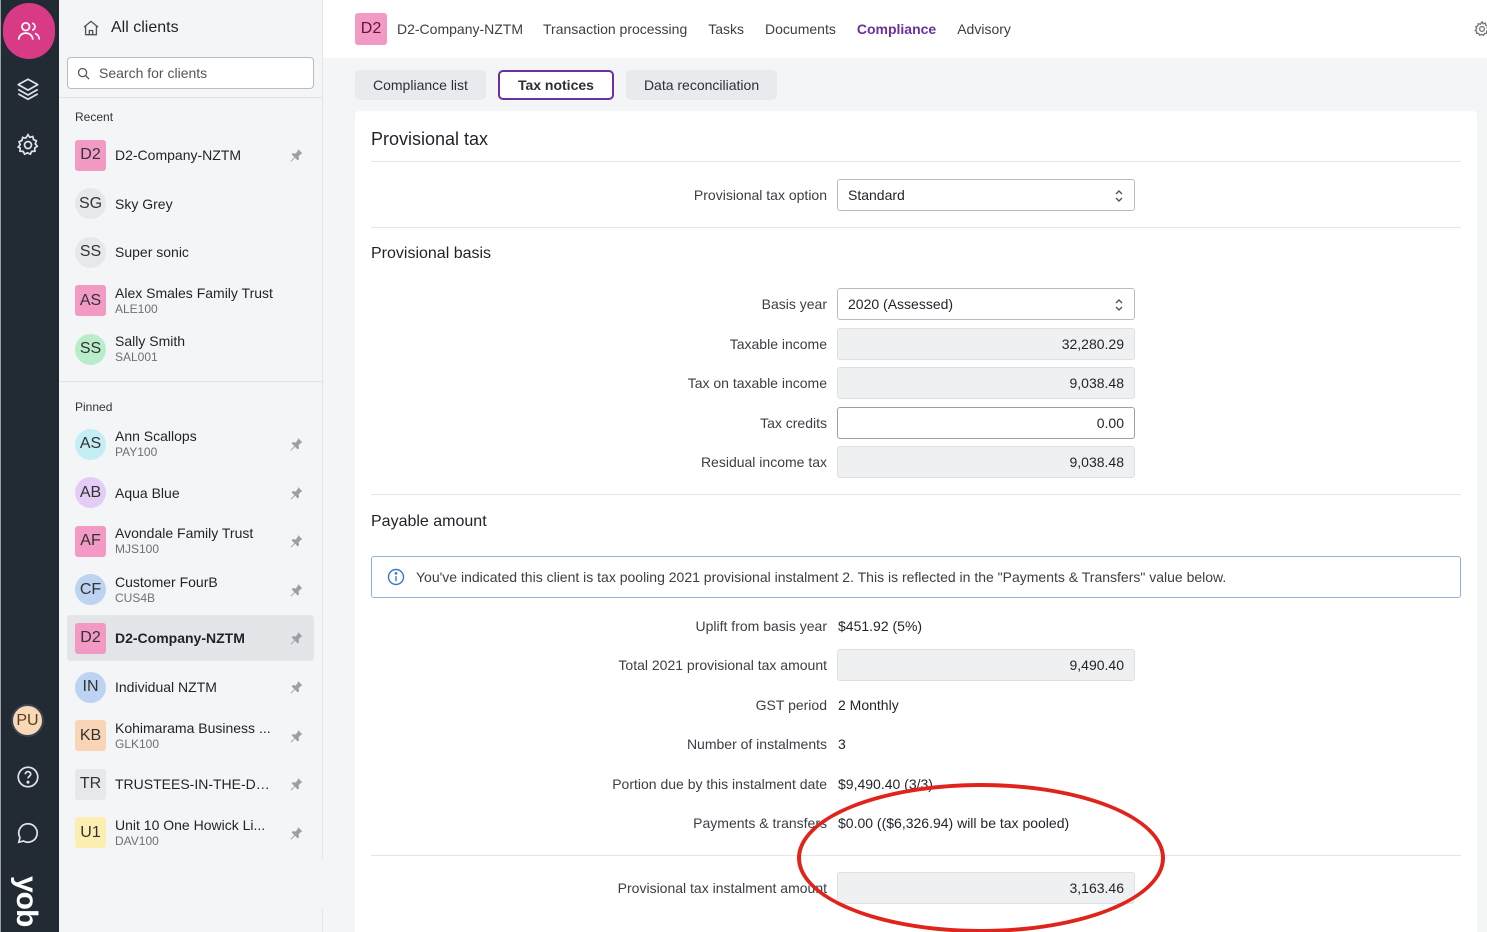 This screenshot has width=1487, height=932. What do you see at coordinates (719, 784) in the screenshot?
I see `field-label: Portion due by this instalment date` at bounding box center [719, 784].